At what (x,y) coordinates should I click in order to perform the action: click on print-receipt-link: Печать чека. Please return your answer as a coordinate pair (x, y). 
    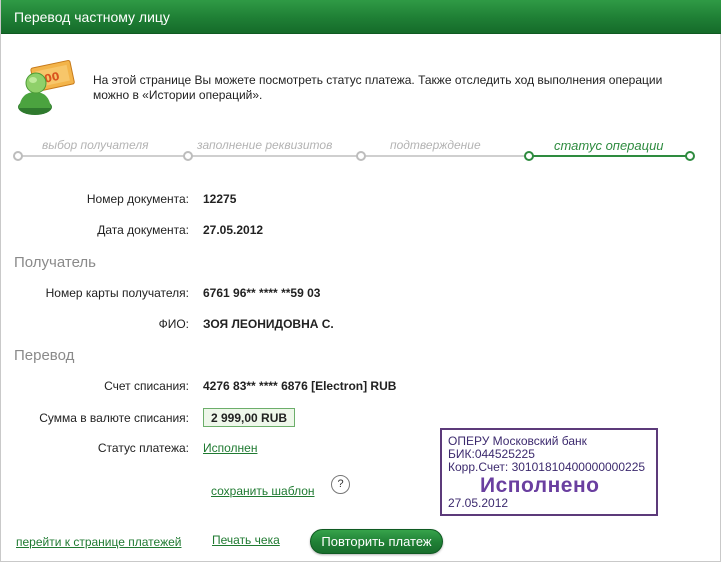
    Looking at the image, I should click on (246, 540).